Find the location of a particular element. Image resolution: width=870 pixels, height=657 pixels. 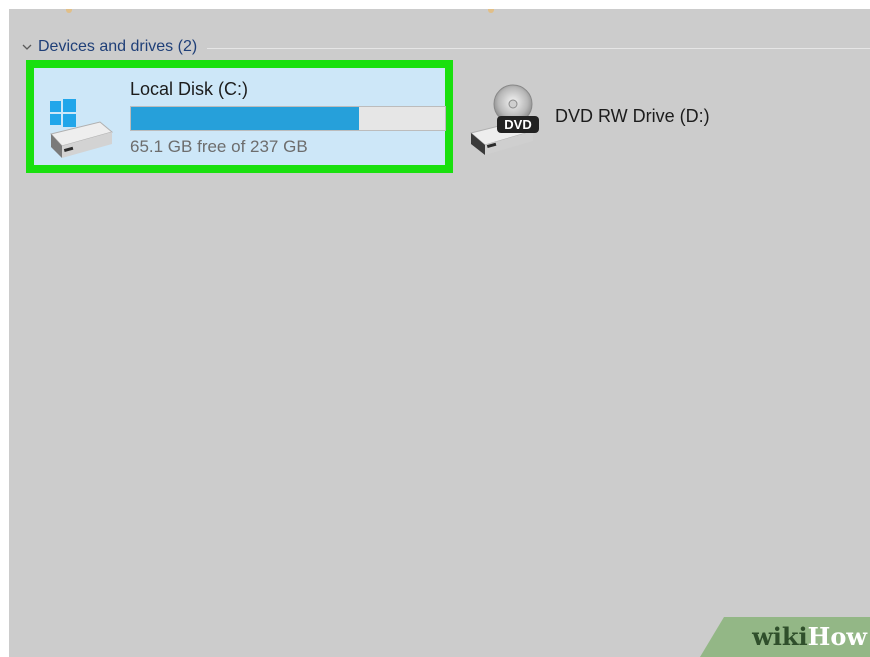

dvd-icon-label: DVD is located at coordinates (517, 124).